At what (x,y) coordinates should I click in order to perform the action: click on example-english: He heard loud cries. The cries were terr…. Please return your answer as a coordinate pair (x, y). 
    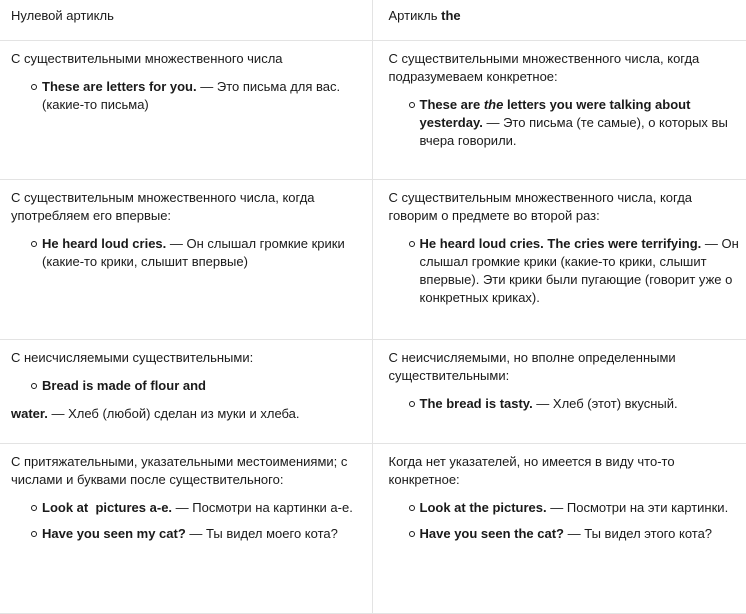
    Looking at the image, I should click on (560, 243).